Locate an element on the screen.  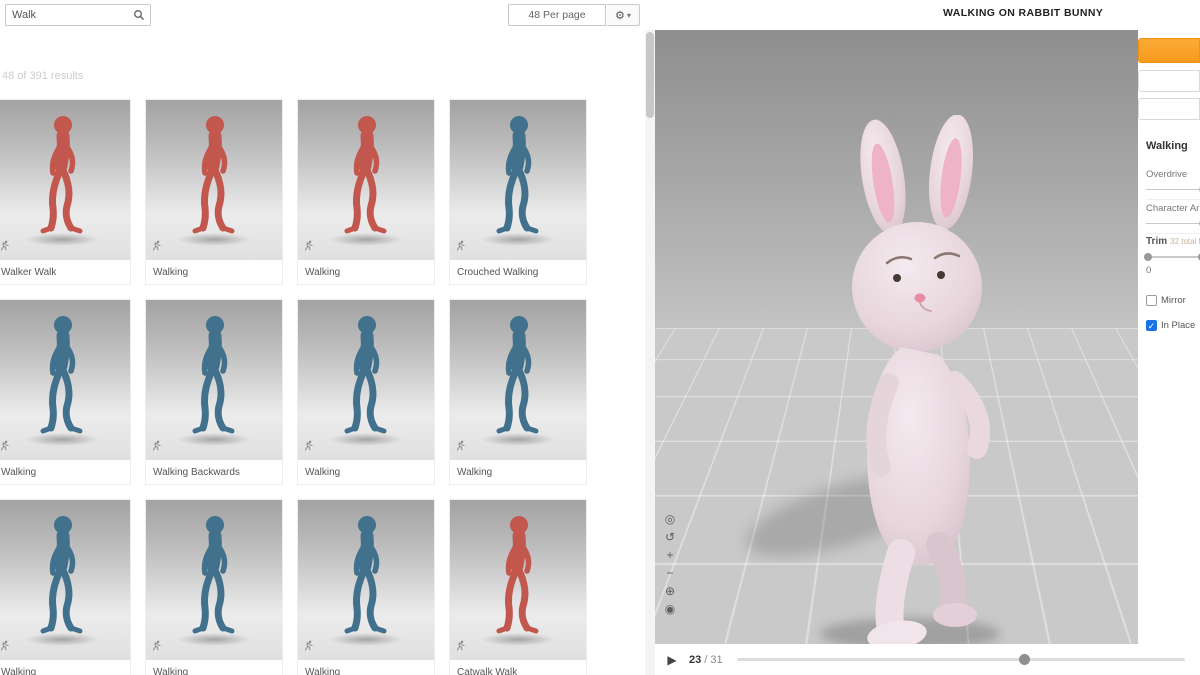
playbar: ▶ 23 / 31 is located at coordinates (927, 659).